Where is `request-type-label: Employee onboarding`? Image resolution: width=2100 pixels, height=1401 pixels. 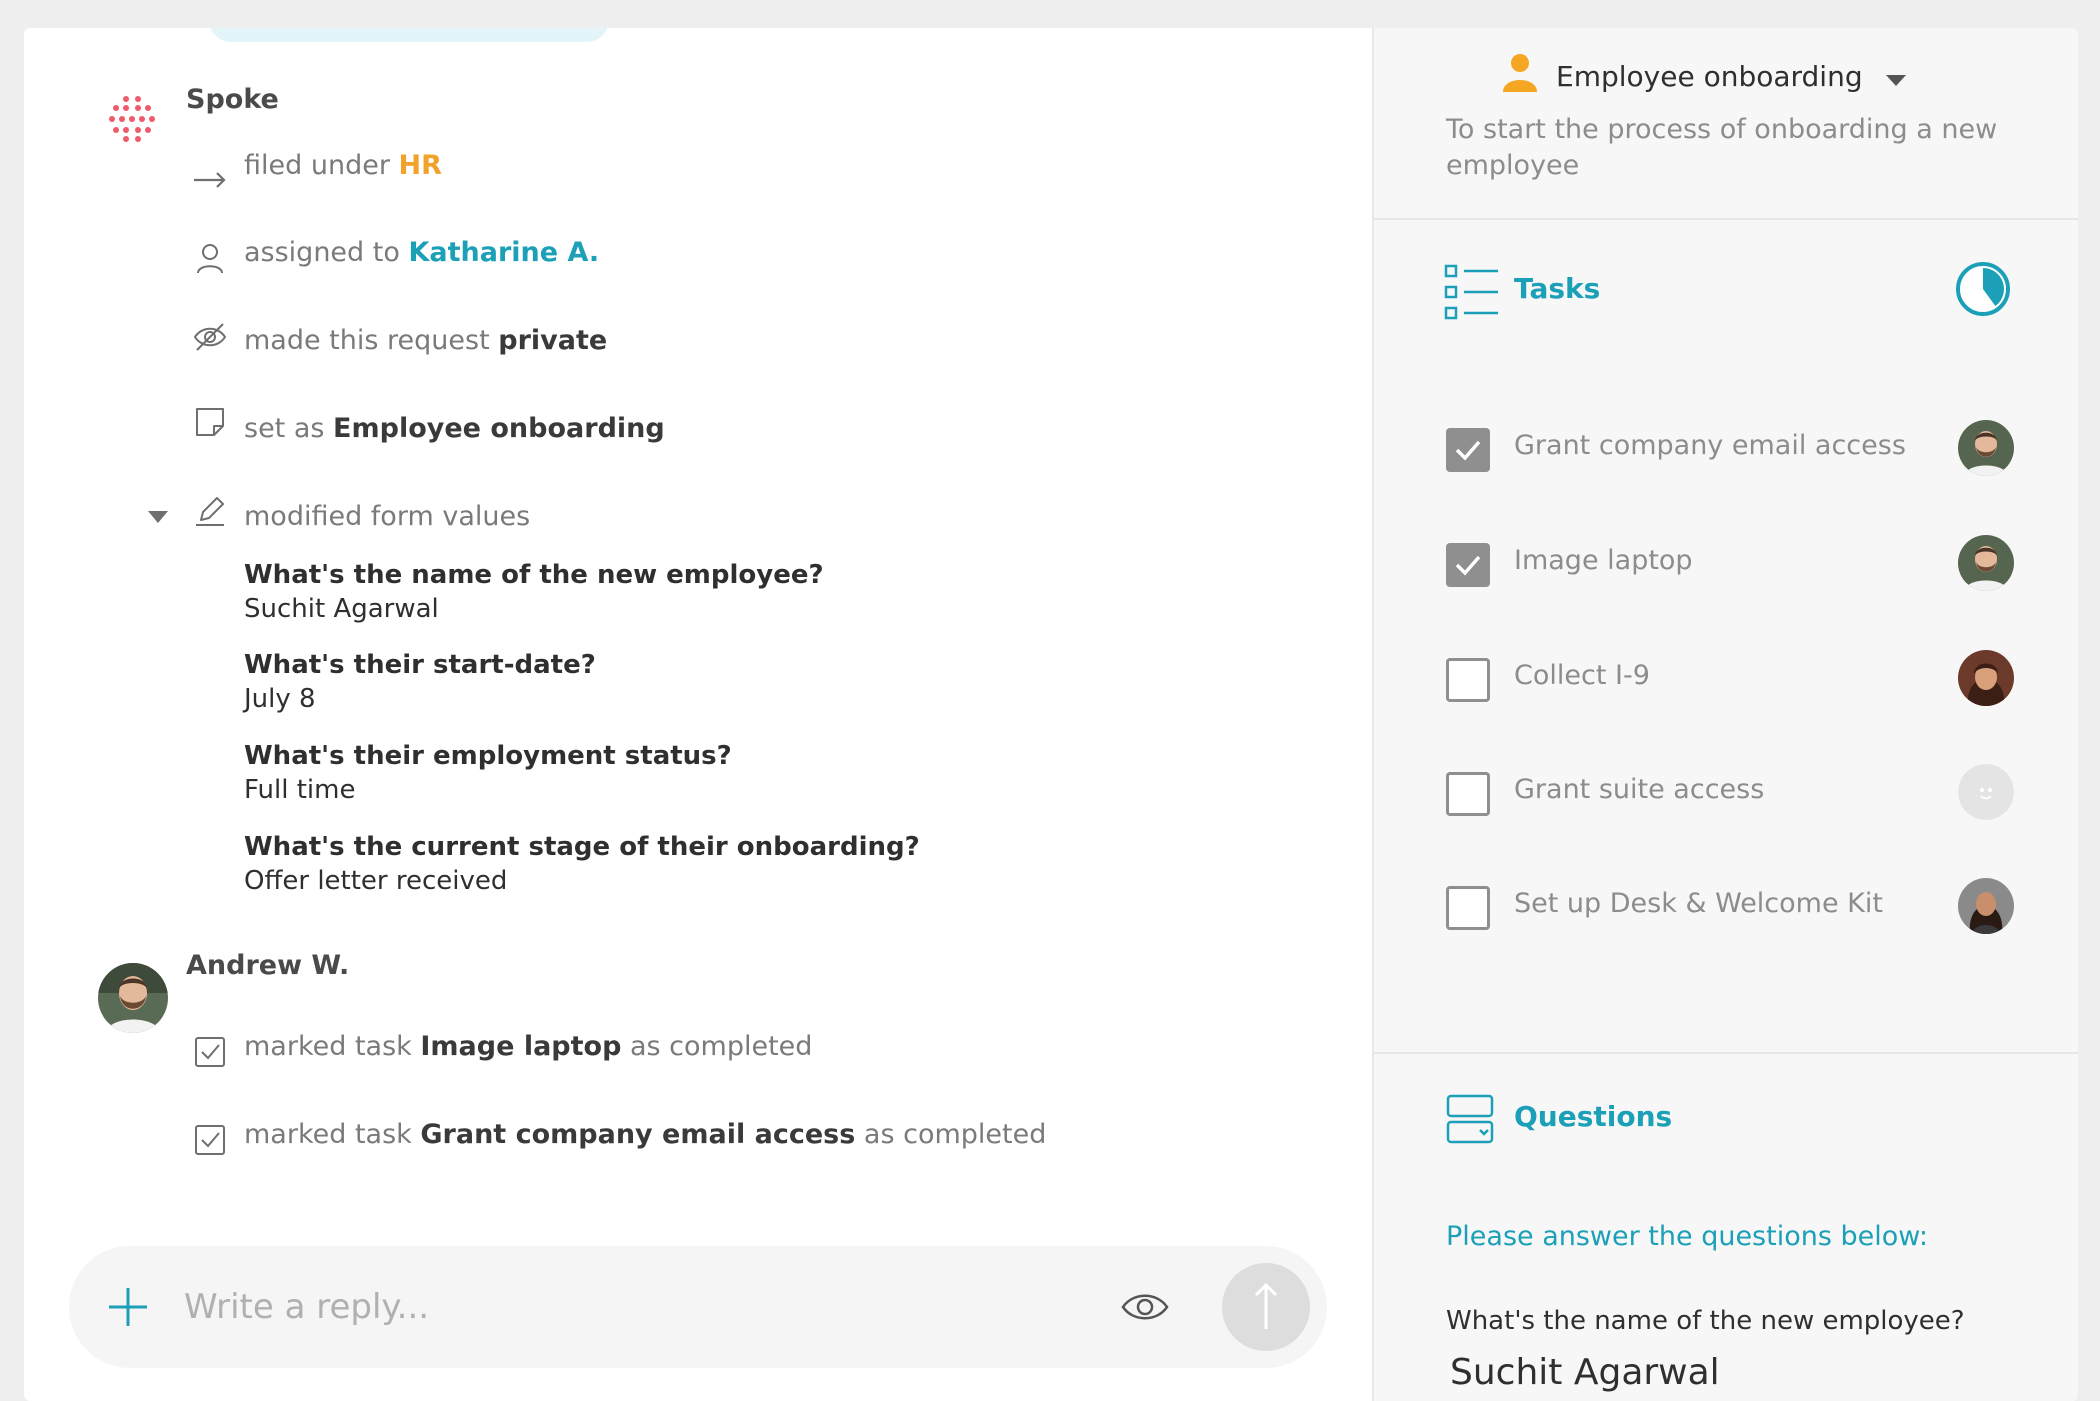
request-type-label: Employee onboarding is located at coordinates (1709, 76).